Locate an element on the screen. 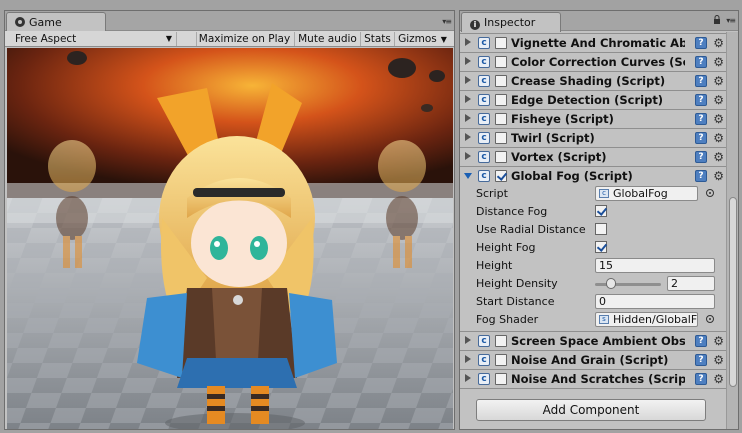 The image size is (742, 433). stats-button: Stats is located at coordinates (377, 39).